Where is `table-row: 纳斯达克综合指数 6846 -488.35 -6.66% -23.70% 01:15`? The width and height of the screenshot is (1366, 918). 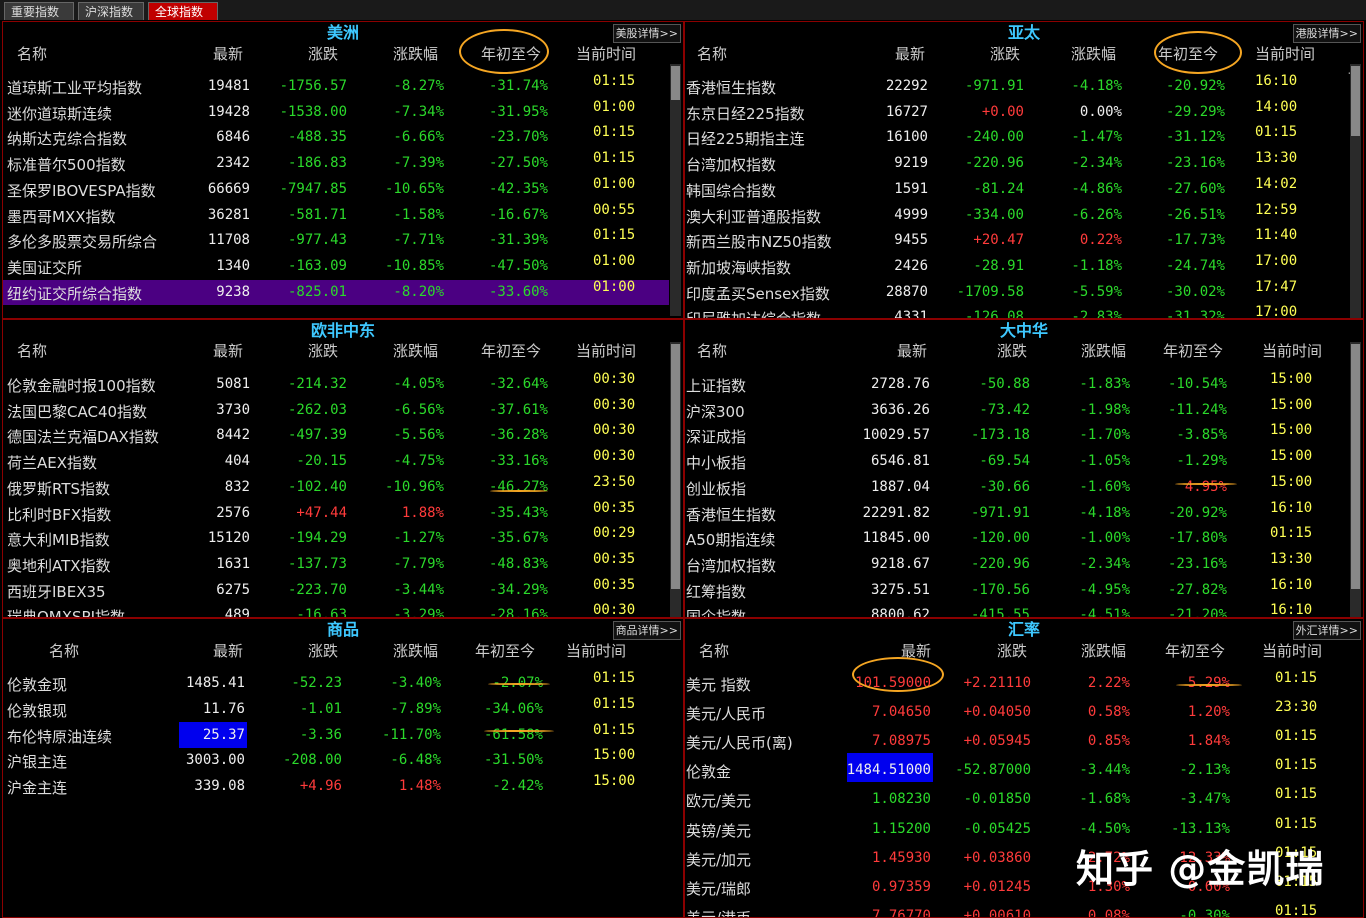
table-row: 纳斯达克综合指数 6846 -488.35 -6.66% -23.70% 01:15 is located at coordinates (343, 138).